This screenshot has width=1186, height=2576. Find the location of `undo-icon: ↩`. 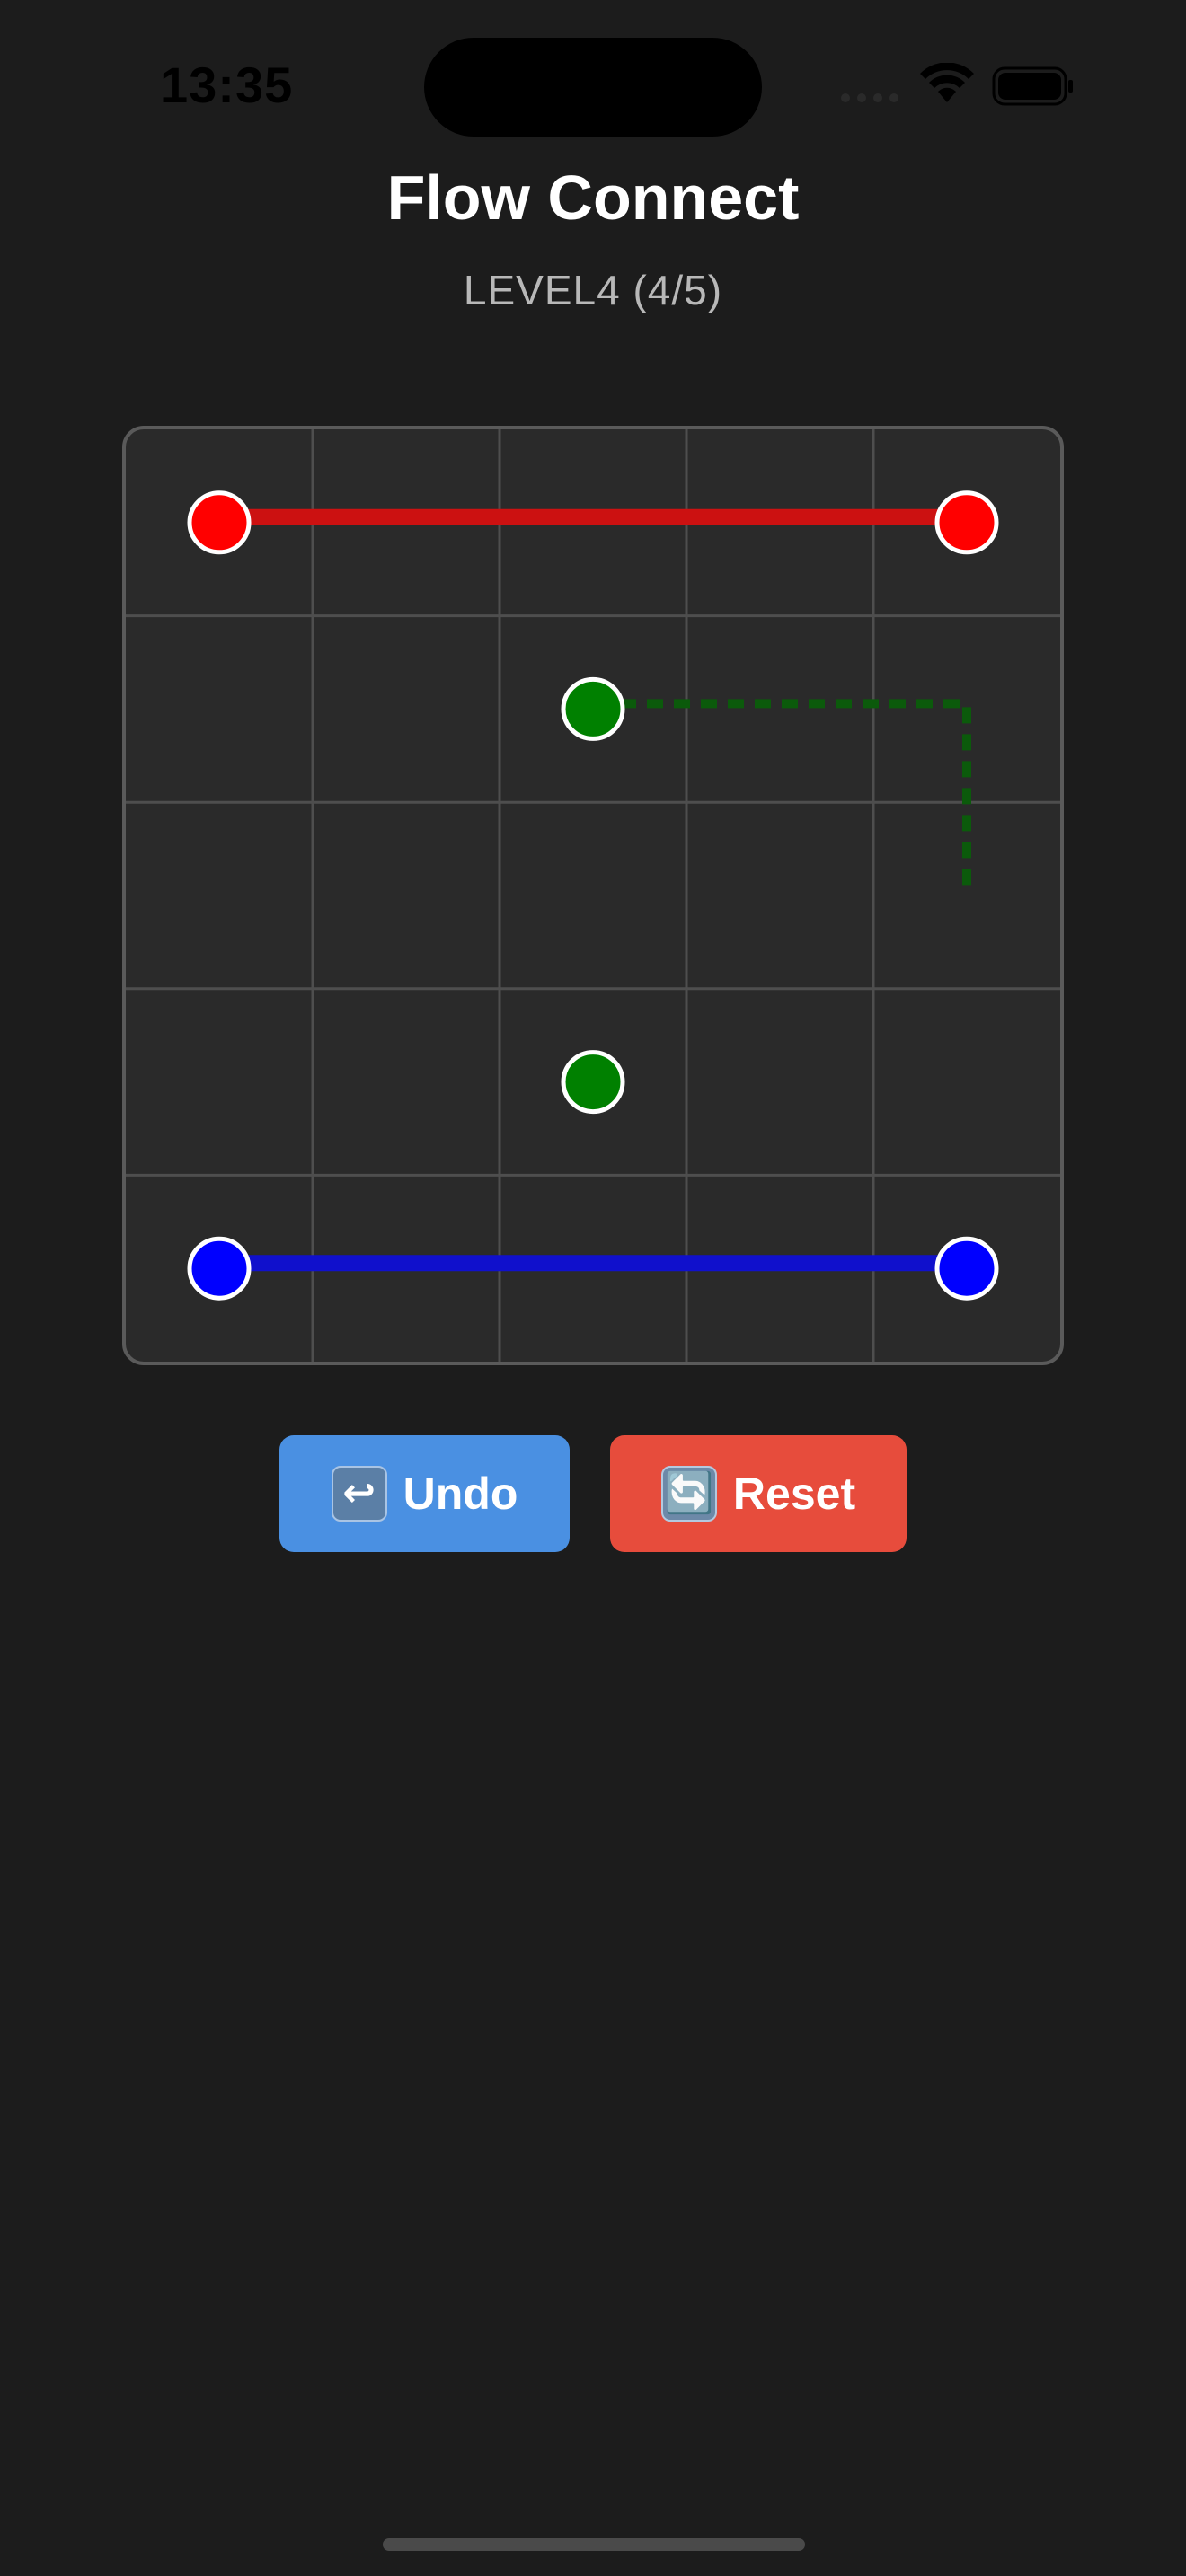

undo-icon: ↩ is located at coordinates (359, 1494).